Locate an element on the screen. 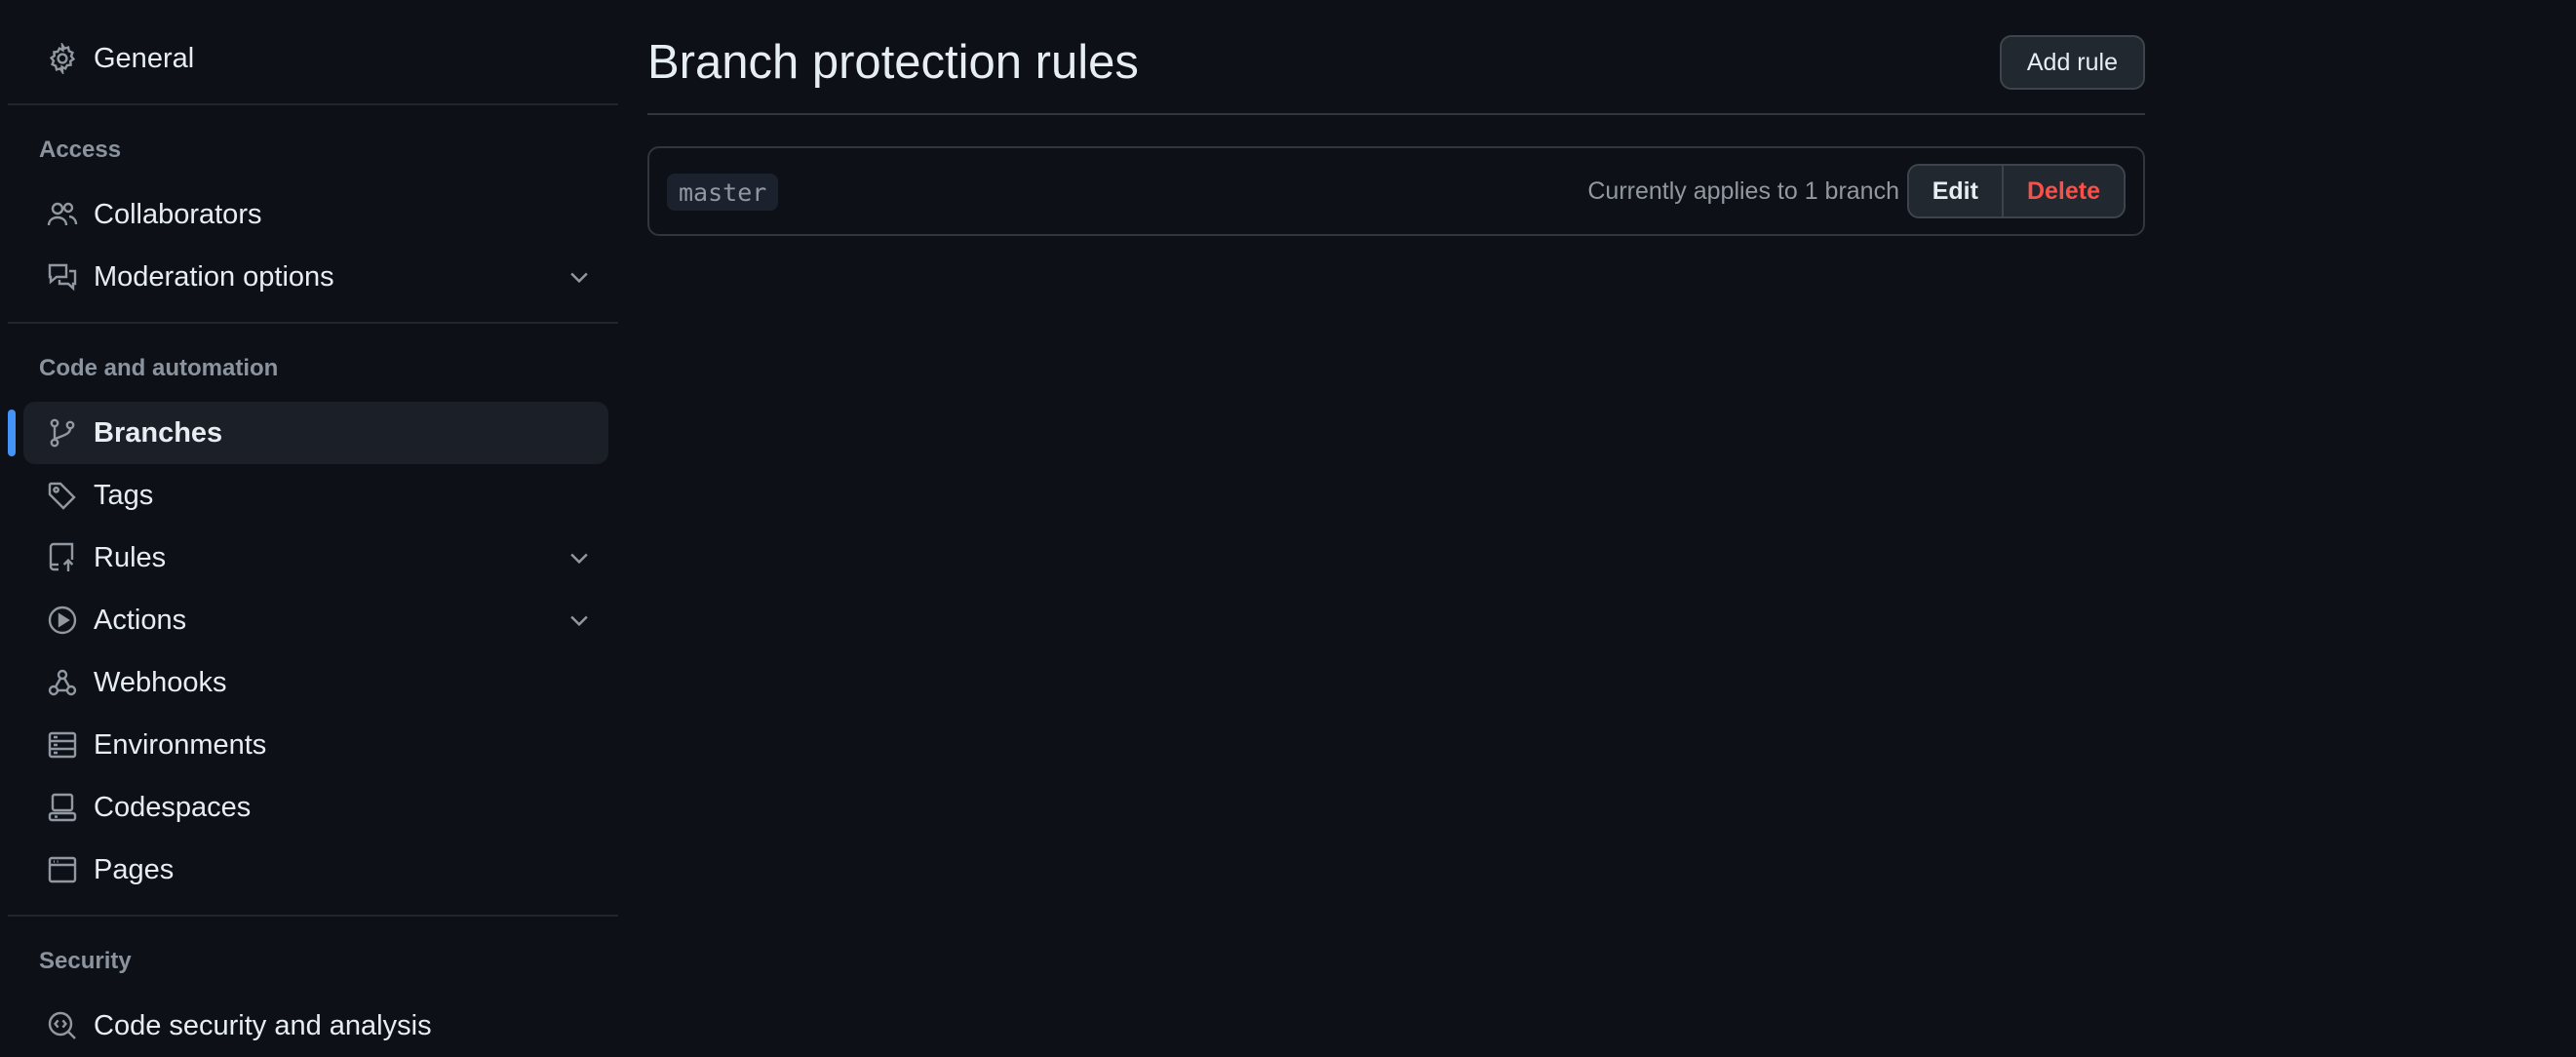 This screenshot has height=1057, width=2576. rule-action-buttons: Edit Delete is located at coordinates (2016, 191).